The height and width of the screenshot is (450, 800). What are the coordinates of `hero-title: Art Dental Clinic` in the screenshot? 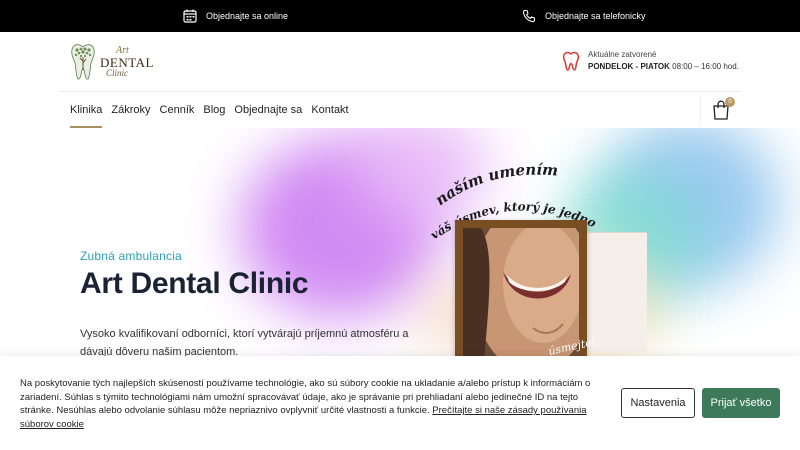 It's located at (194, 283).